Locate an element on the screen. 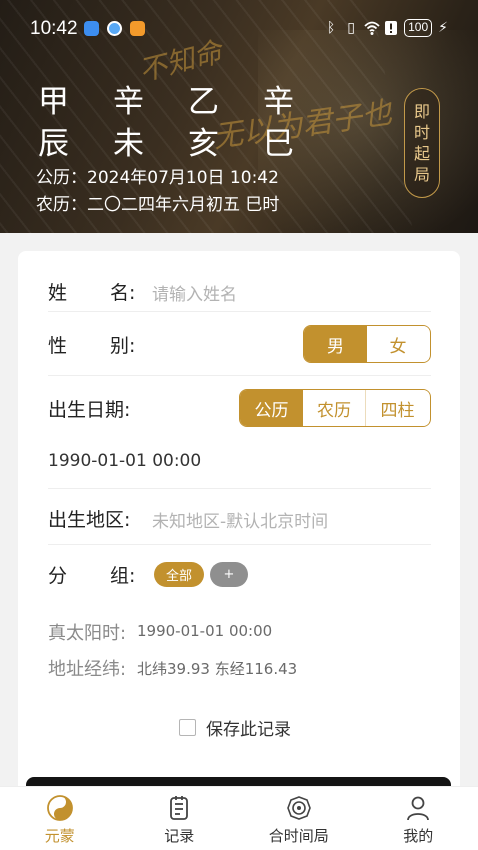 The height and width of the screenshot is (850, 478). coords-value: 北纬39.93 东经116.43 is located at coordinates (217, 669).